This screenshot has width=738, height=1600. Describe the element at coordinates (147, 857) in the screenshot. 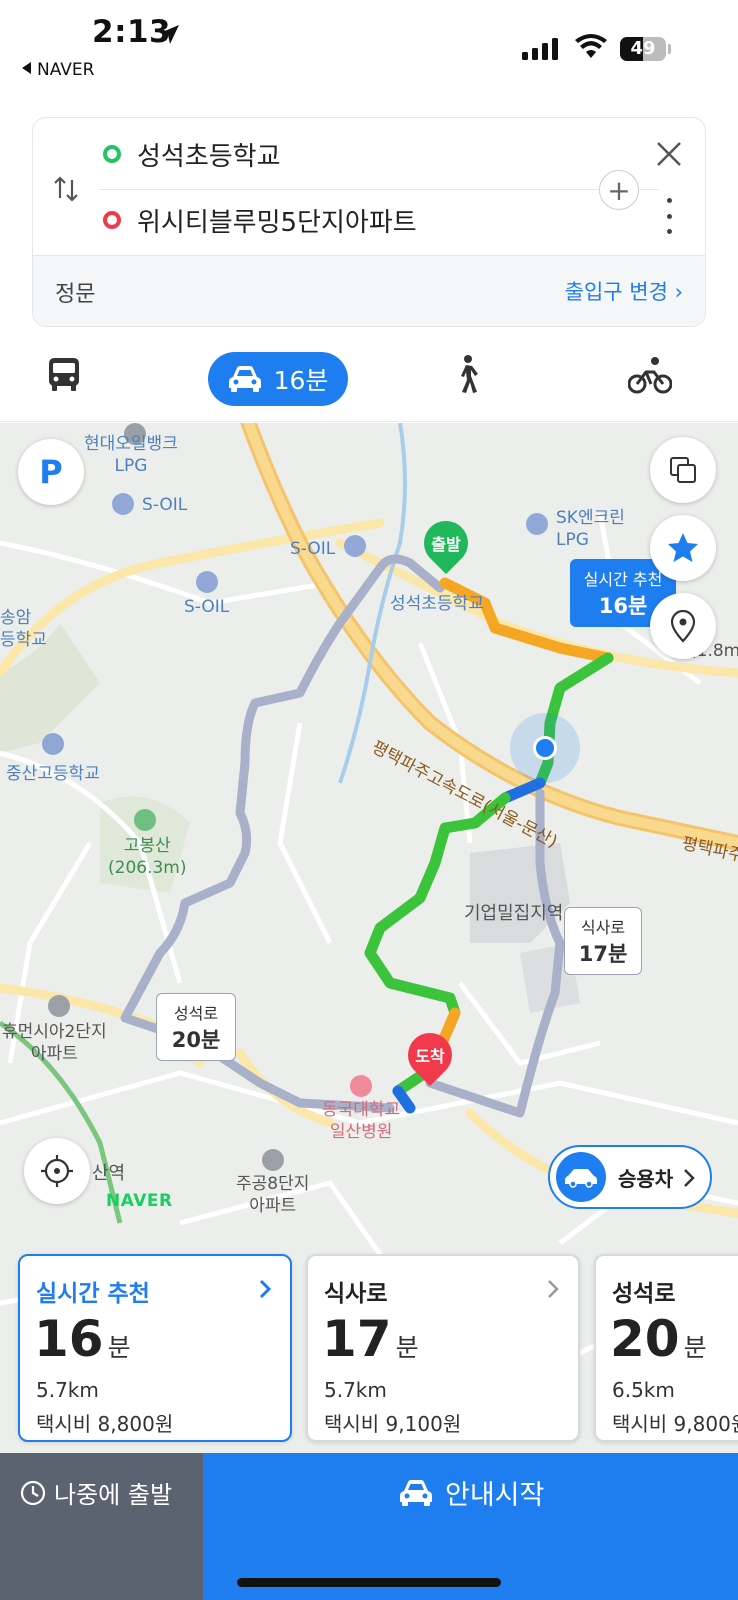

I see `map-label-mountain: 고봉산 (206.3m)` at that location.